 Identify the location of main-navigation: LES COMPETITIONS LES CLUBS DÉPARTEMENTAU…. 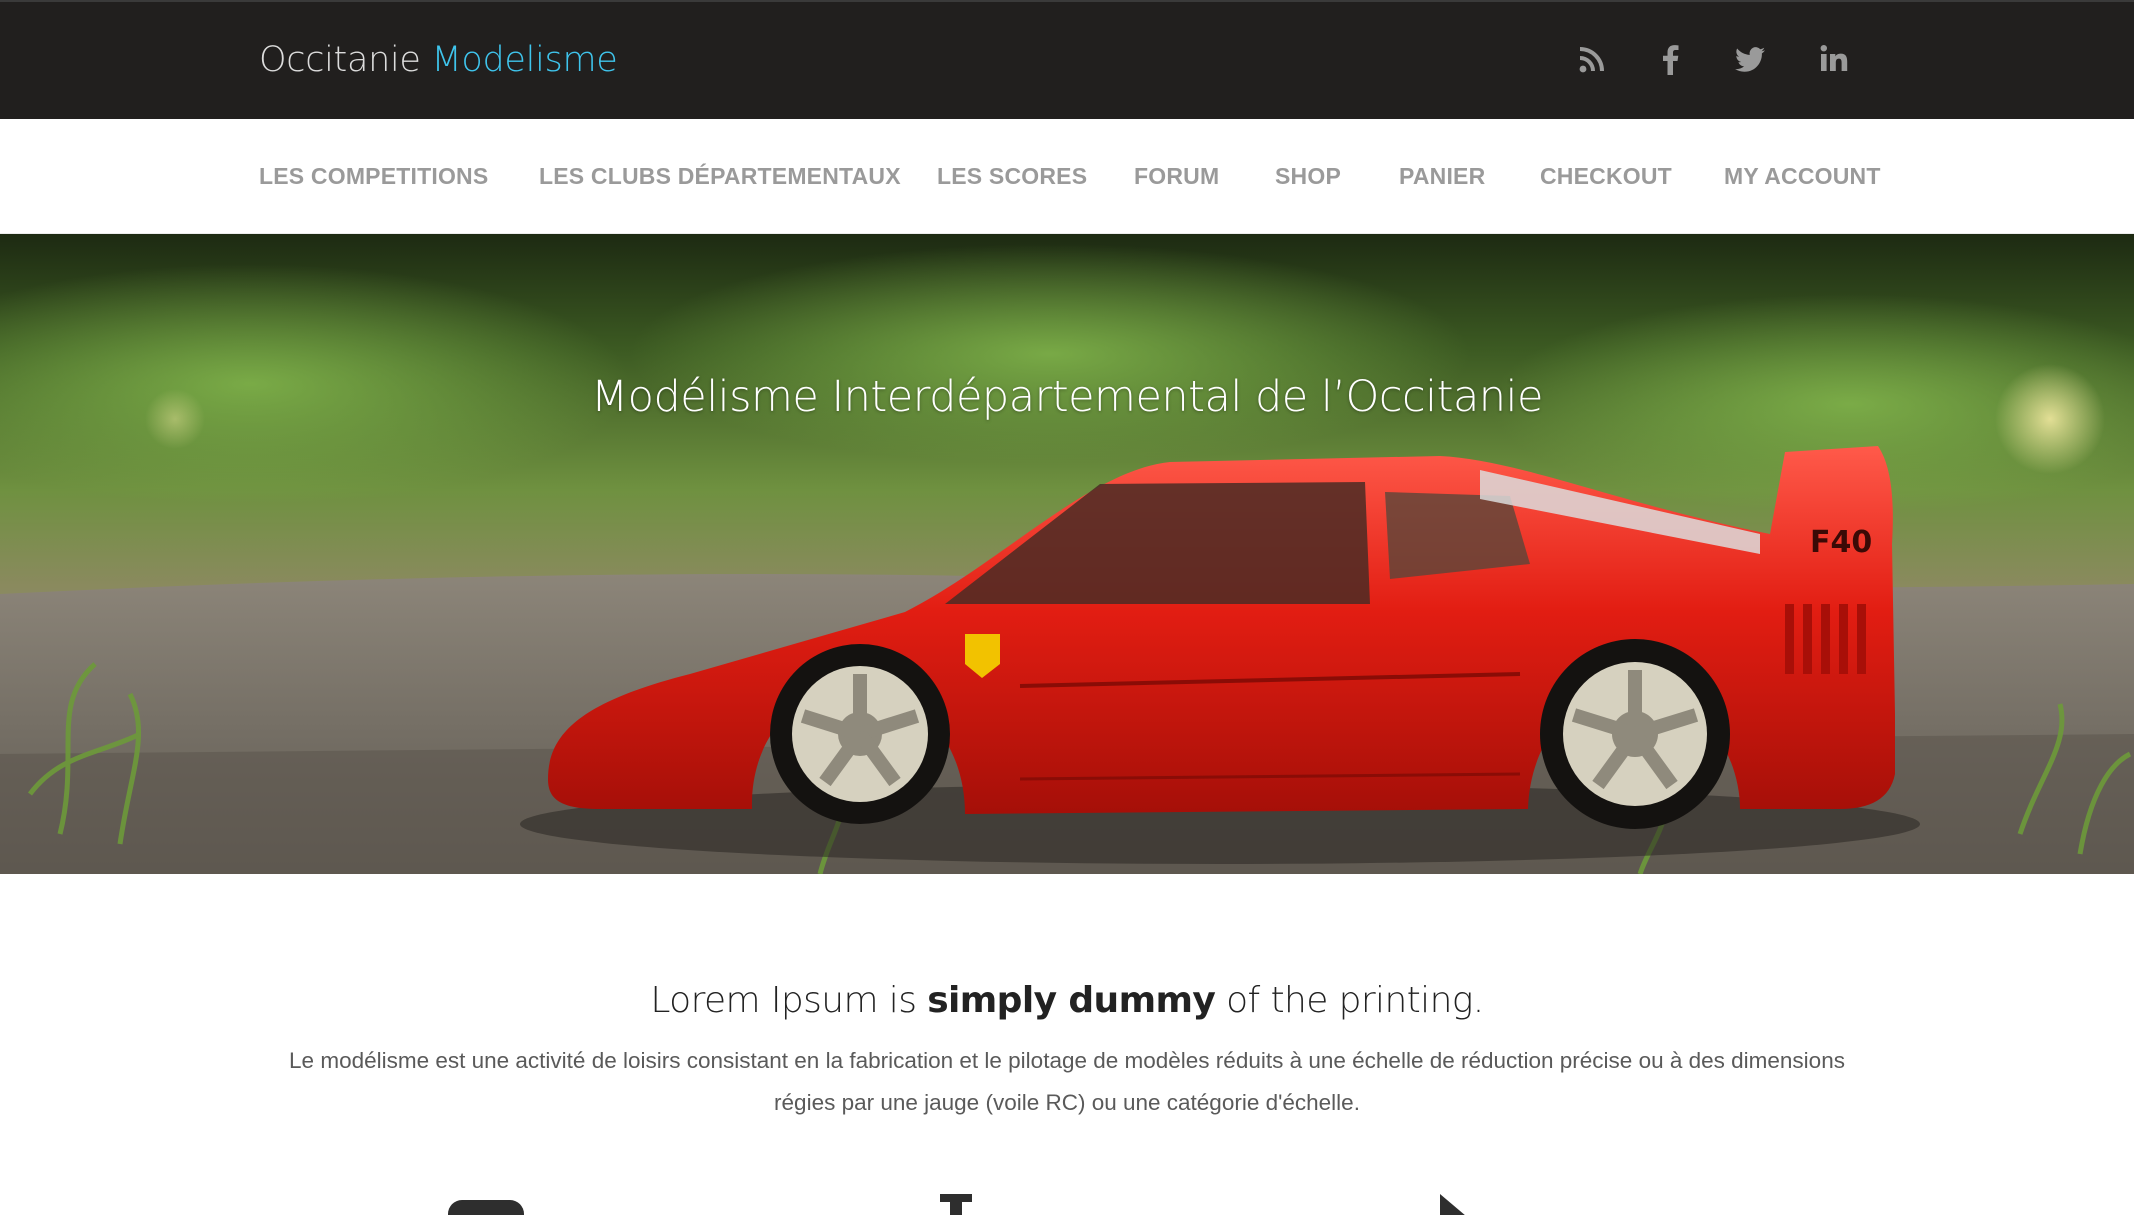
(1067, 176).